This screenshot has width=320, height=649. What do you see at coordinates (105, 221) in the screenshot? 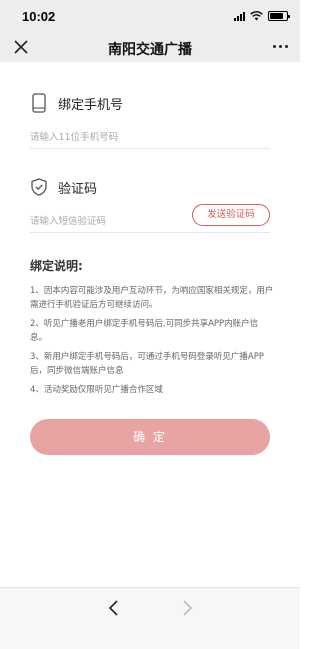
I see `code-input` at bounding box center [105, 221].